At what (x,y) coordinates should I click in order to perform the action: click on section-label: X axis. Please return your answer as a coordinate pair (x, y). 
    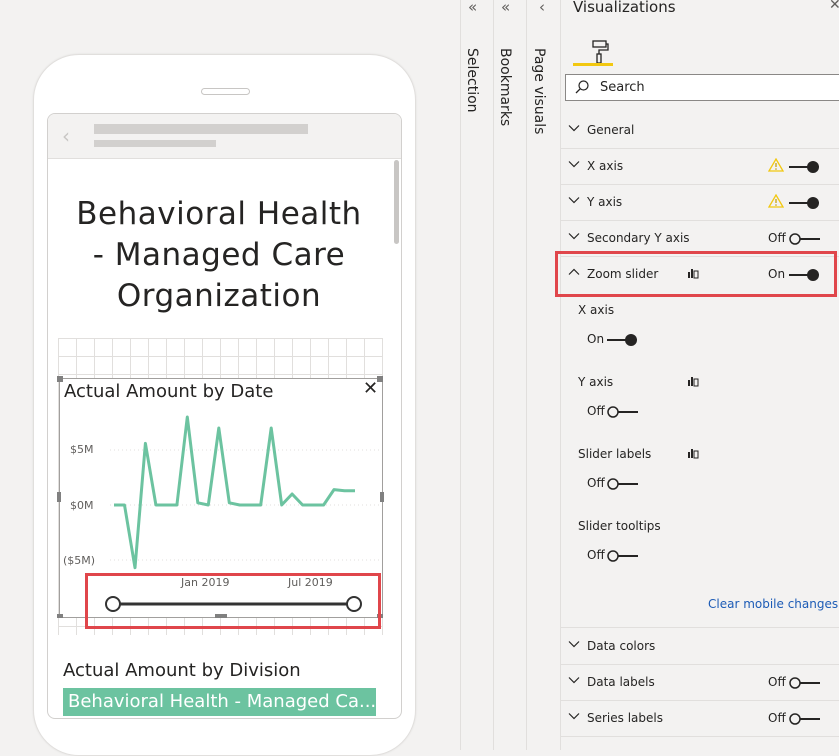
    Looking at the image, I should click on (605, 166).